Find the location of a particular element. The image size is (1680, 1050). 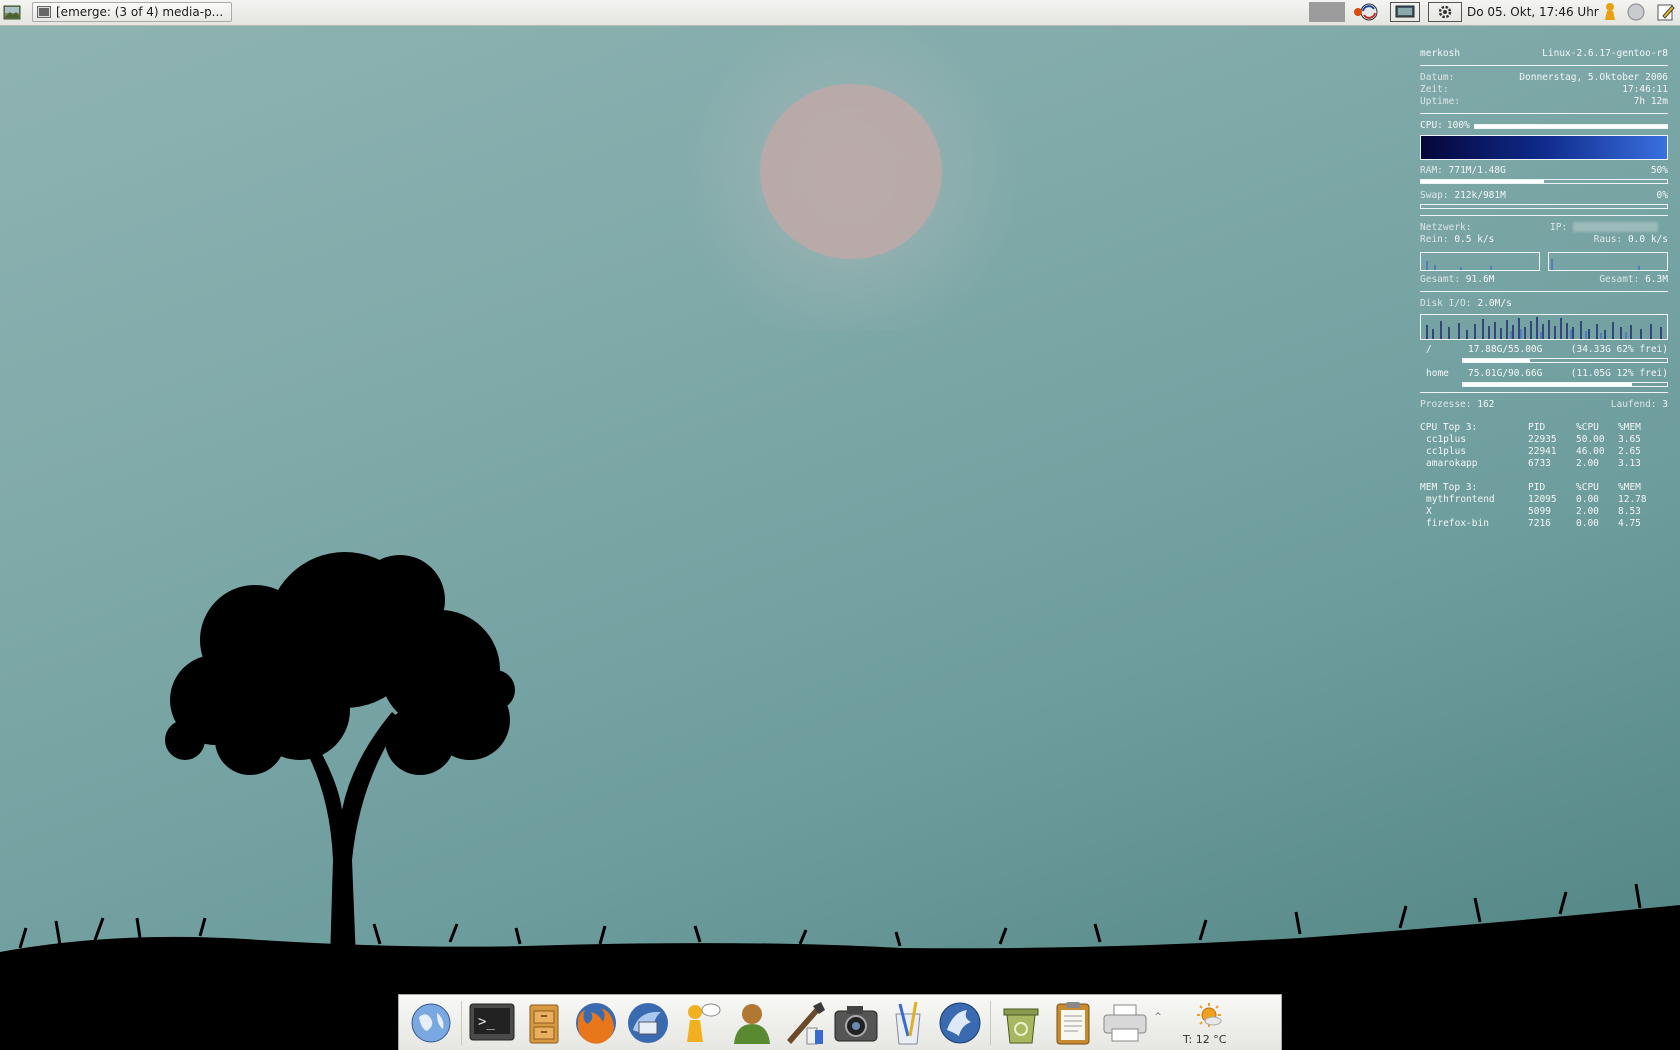

net-out-graph is located at coordinates (1608, 261).